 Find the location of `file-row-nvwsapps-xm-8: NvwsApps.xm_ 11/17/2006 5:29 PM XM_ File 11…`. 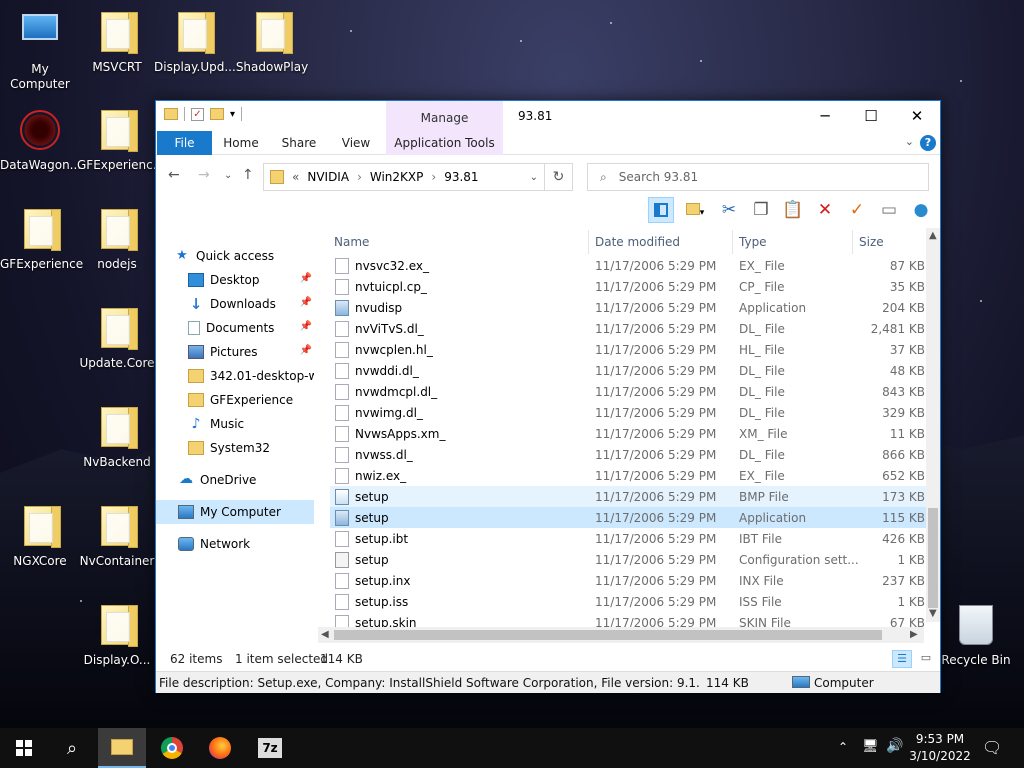

file-row-nvwsapps-xm-8: NvwsApps.xm_ 11/17/2006 5:29 PM XM_ File 11… is located at coordinates (629, 433).